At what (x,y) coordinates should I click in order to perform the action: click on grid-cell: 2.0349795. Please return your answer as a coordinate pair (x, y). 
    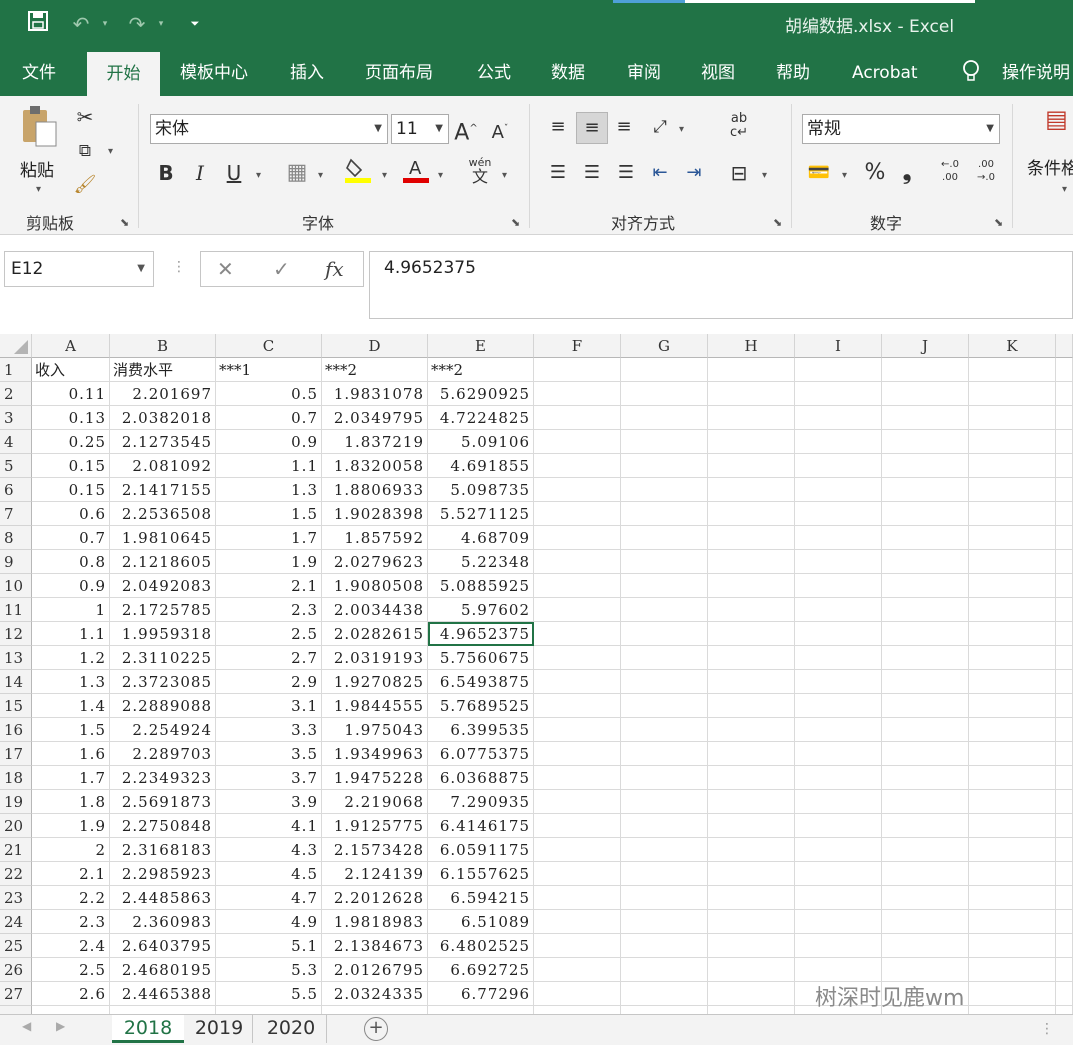
    Looking at the image, I should click on (375, 418).